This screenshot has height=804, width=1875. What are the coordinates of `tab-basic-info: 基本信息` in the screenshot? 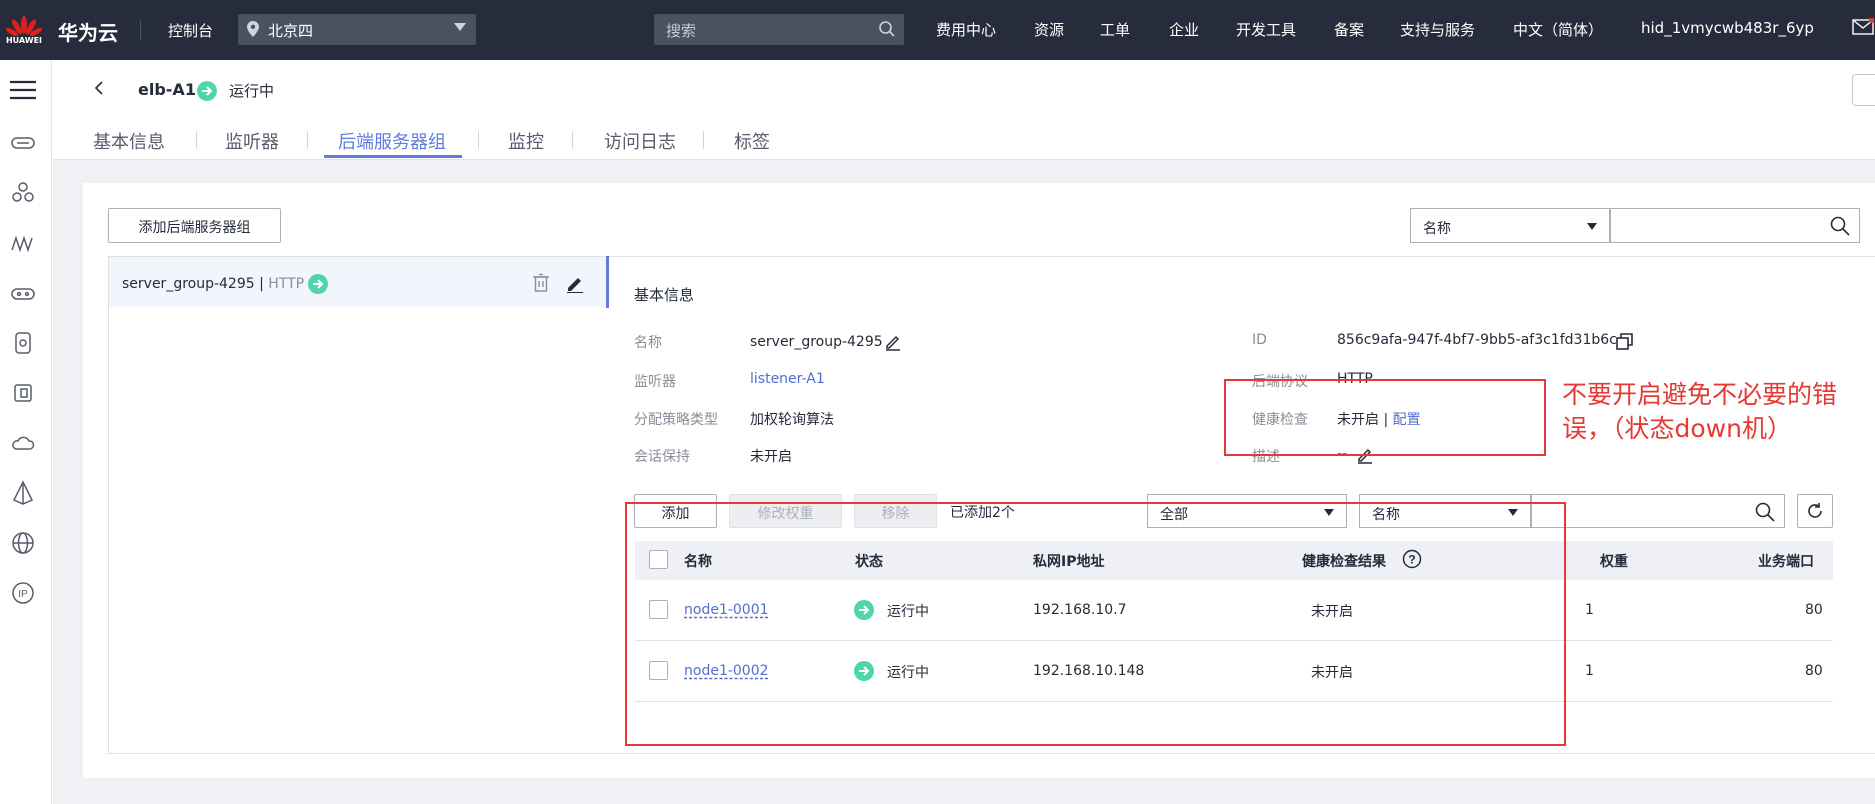 It's located at (129, 141).